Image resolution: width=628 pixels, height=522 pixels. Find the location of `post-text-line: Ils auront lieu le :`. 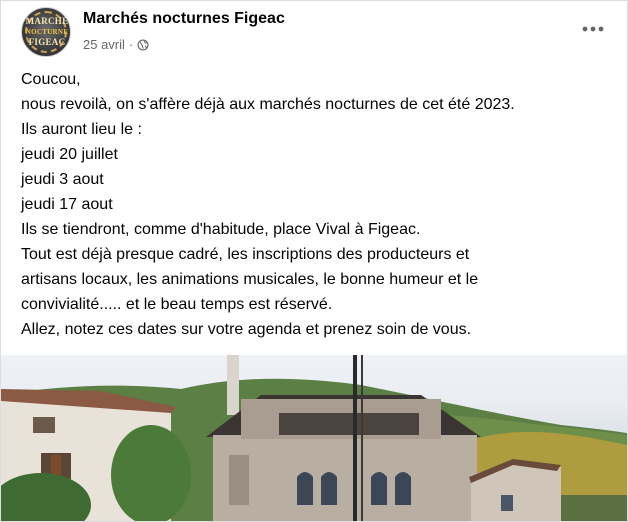

post-text-line: Ils auront lieu le : is located at coordinates (81, 129).